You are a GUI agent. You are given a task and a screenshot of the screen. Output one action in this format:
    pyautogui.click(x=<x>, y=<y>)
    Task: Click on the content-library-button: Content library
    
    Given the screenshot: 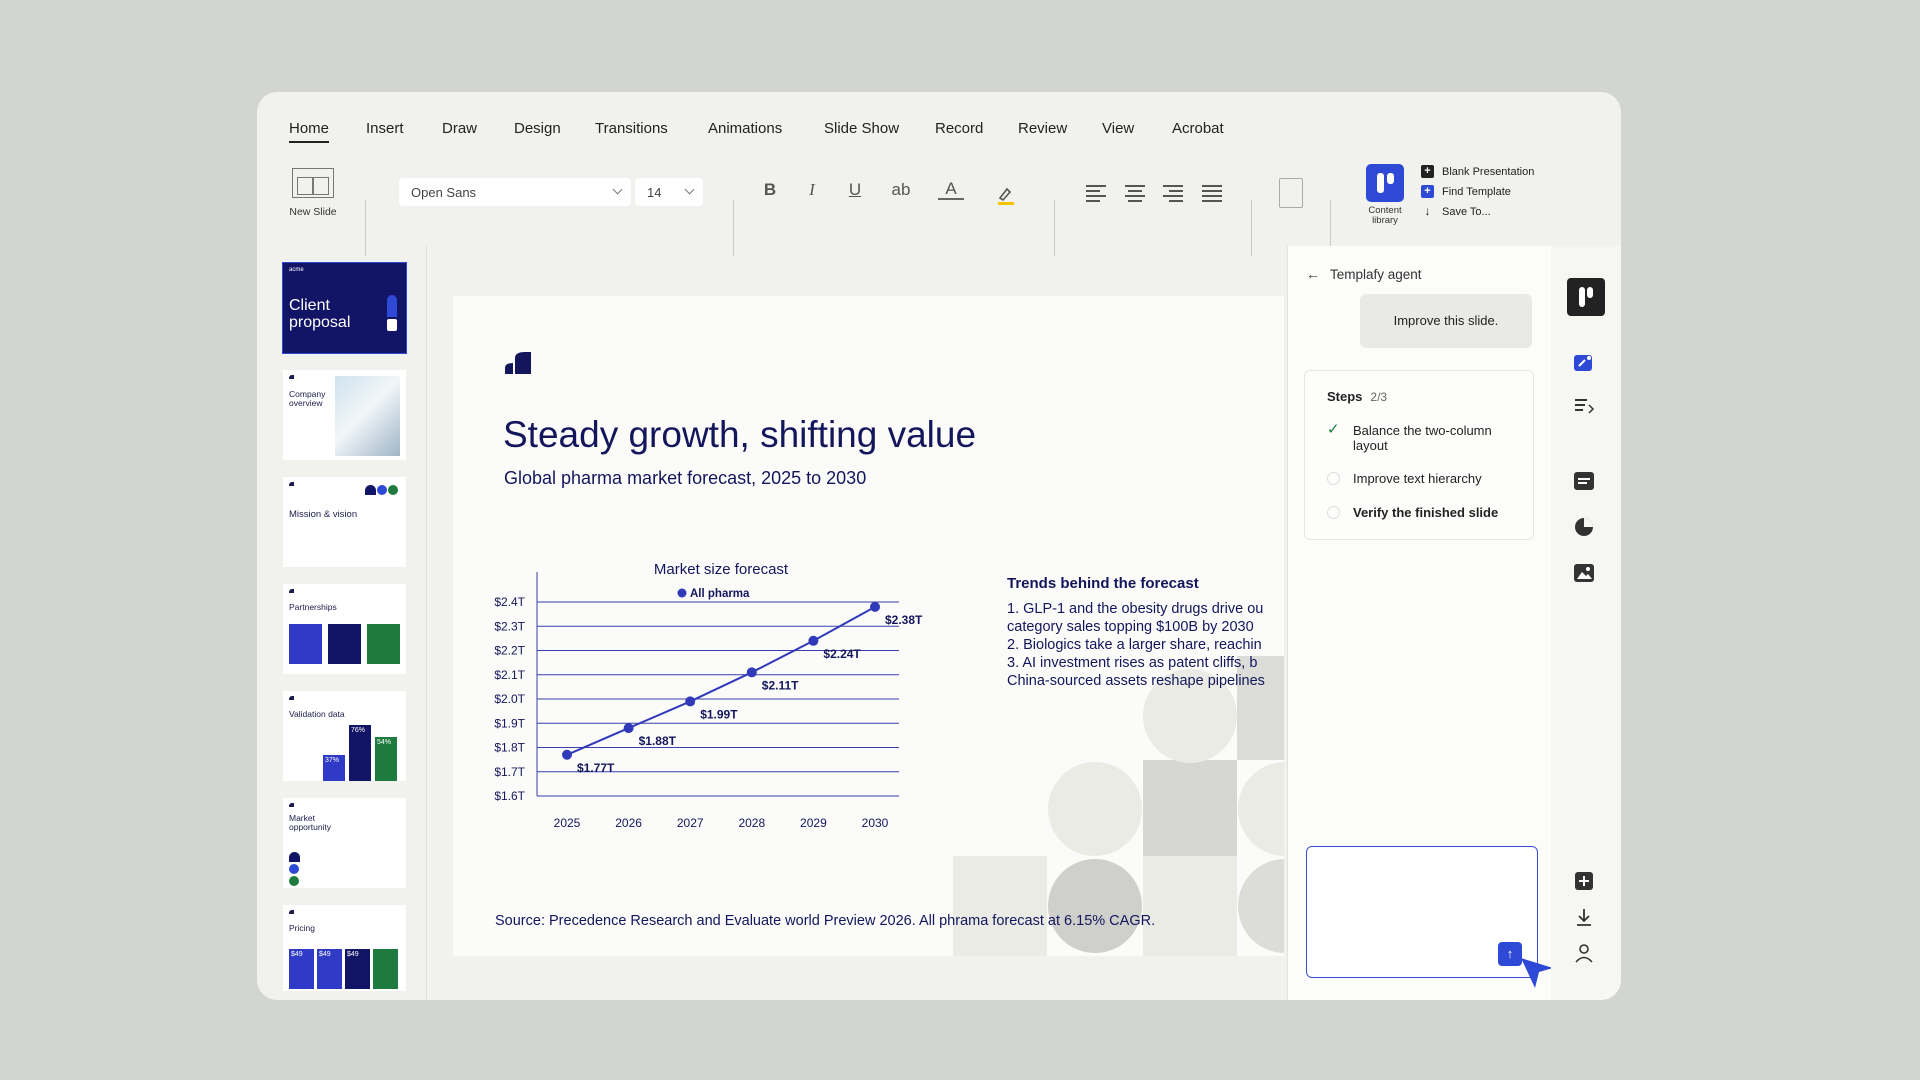 What is the action you would take?
    pyautogui.click(x=1385, y=195)
    